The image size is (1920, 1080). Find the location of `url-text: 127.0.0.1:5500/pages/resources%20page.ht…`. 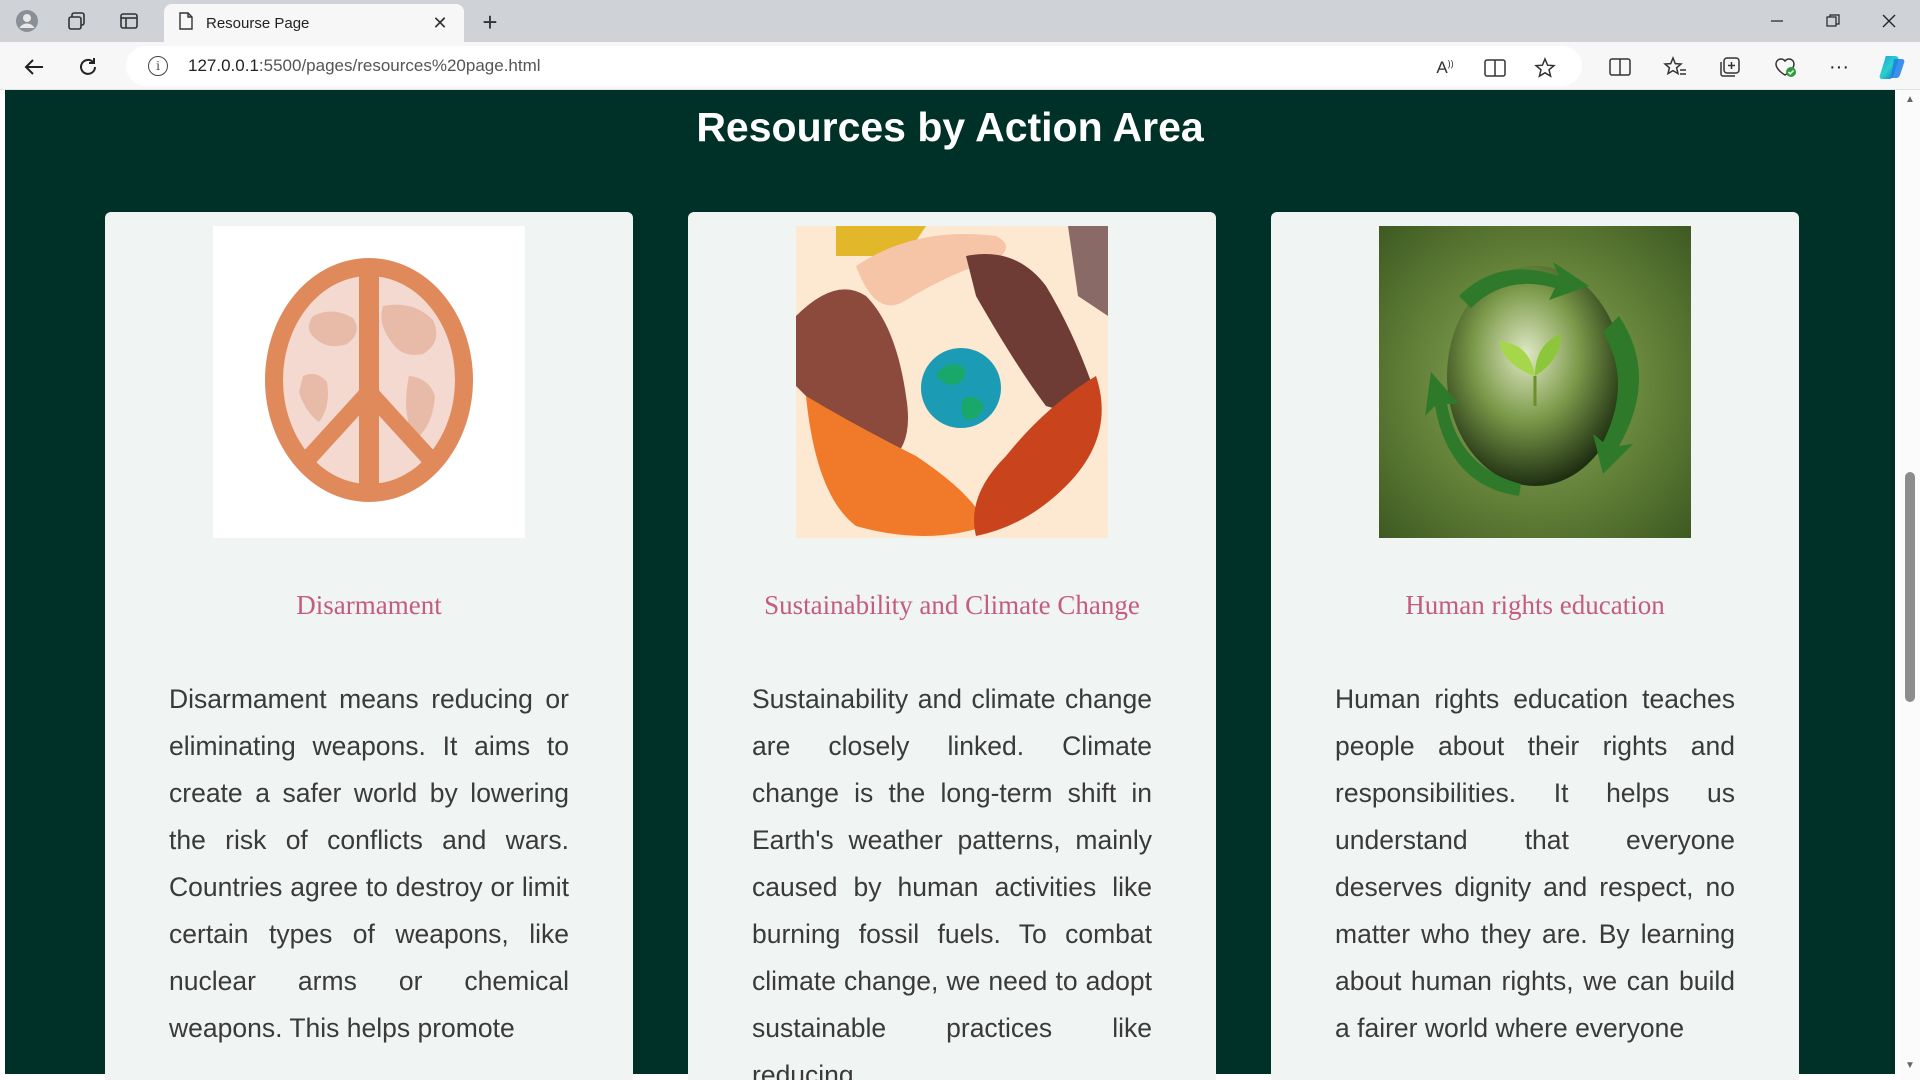

url-text: 127.0.0.1:5500/pages/resources%20page.ht… is located at coordinates (364, 66).